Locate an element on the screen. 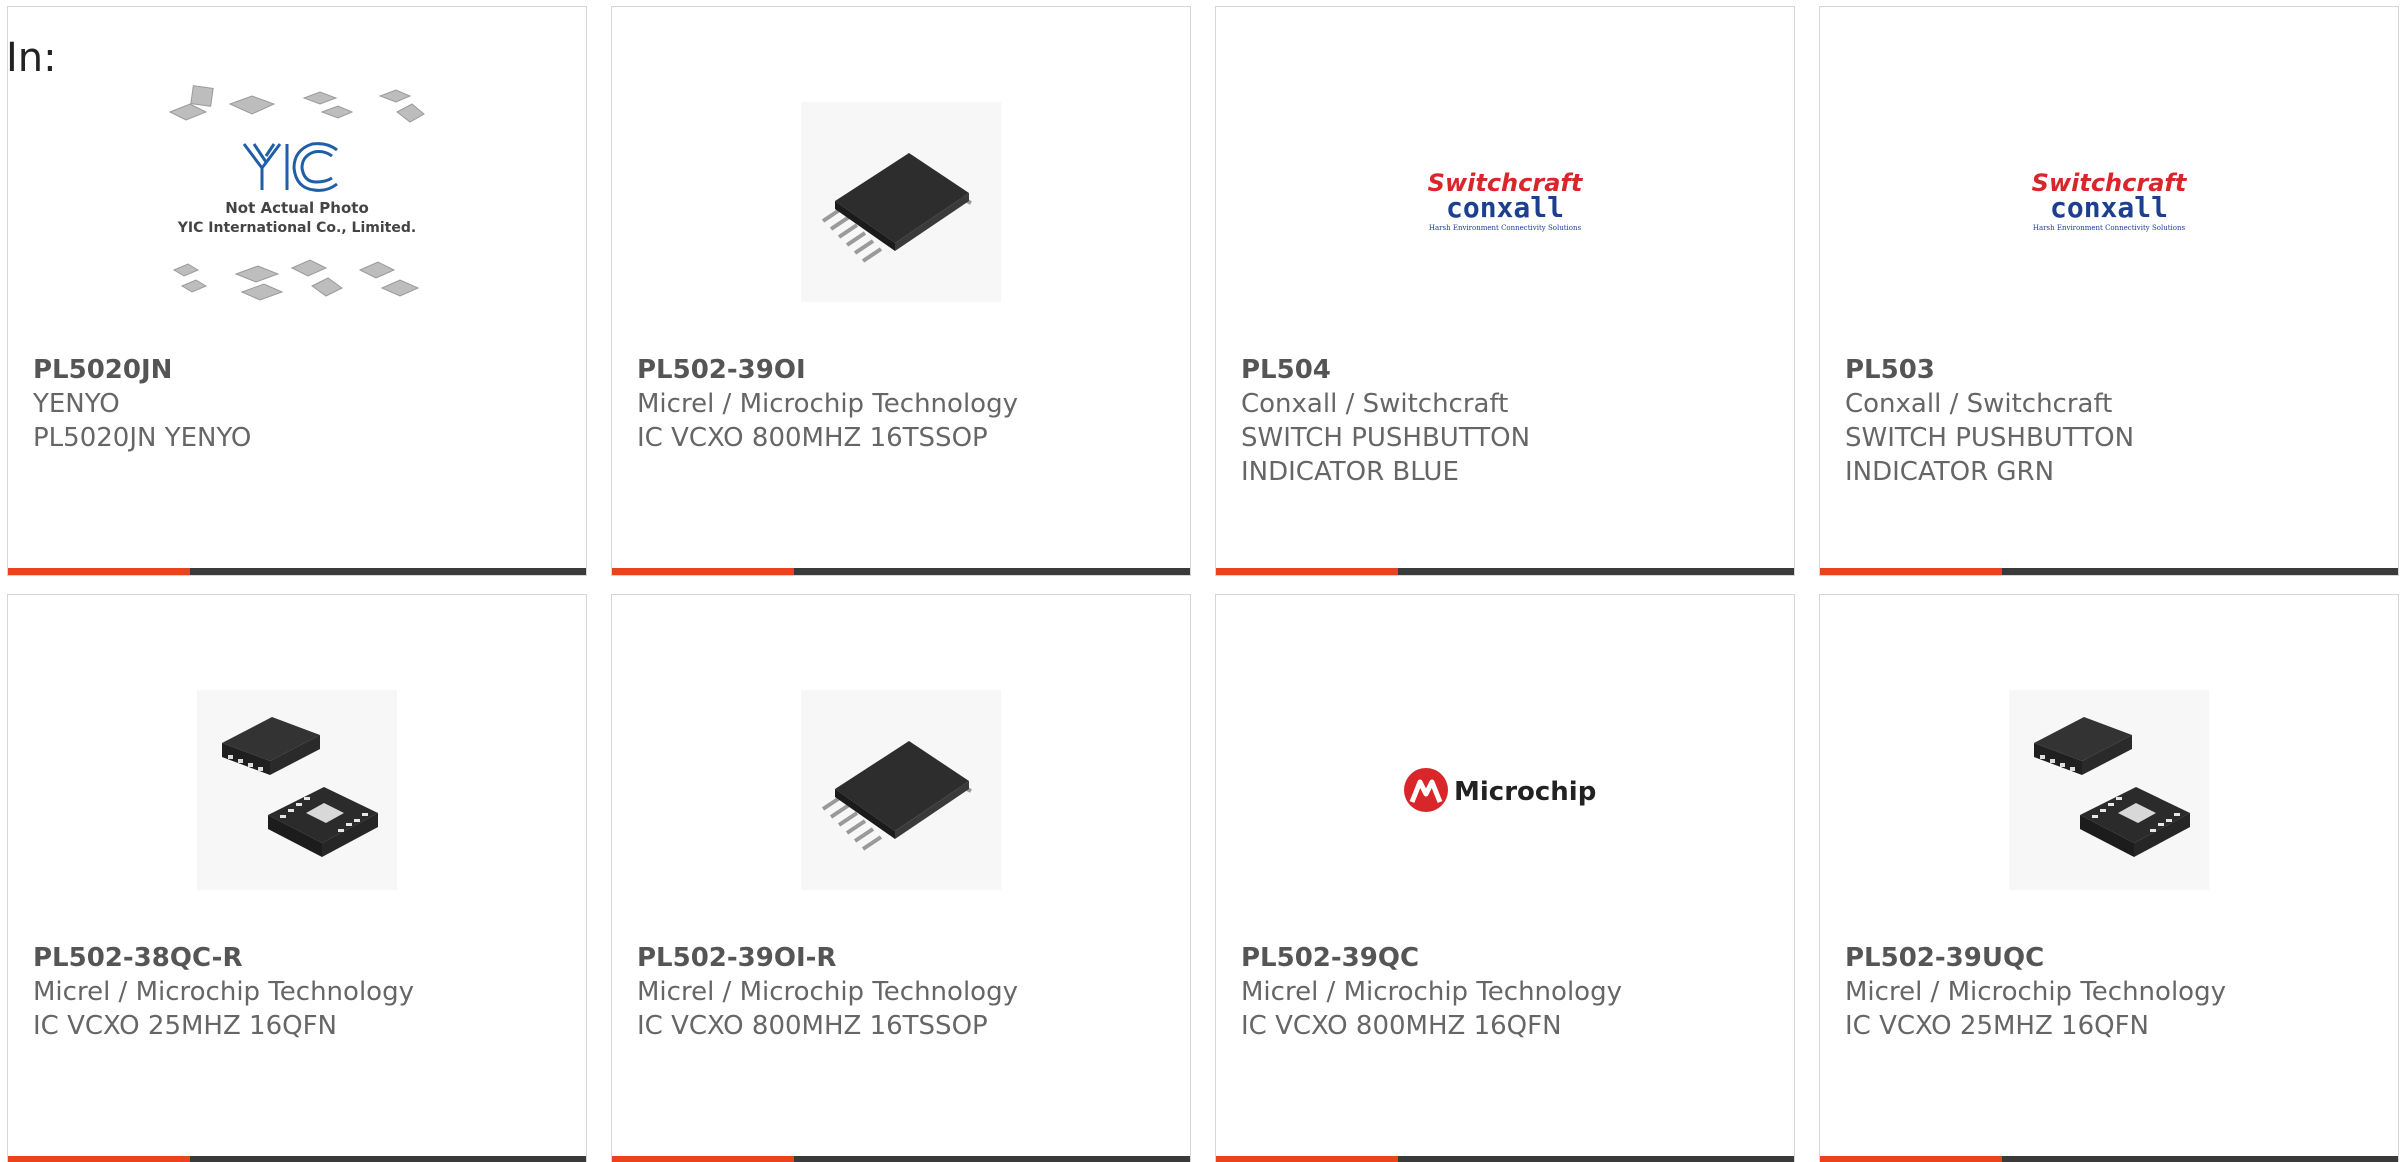  svg-text: Microchip is located at coordinates (1525, 792).